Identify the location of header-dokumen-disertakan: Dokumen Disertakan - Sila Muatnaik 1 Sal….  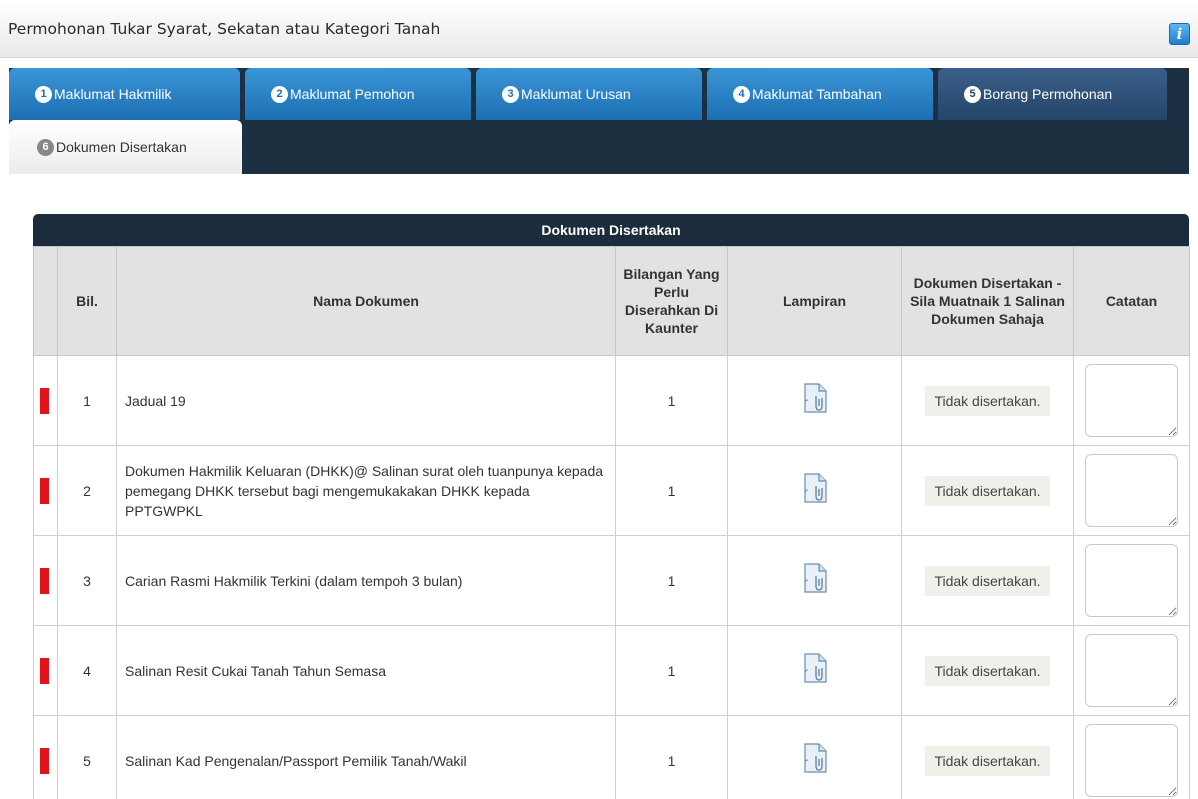
(987, 301).